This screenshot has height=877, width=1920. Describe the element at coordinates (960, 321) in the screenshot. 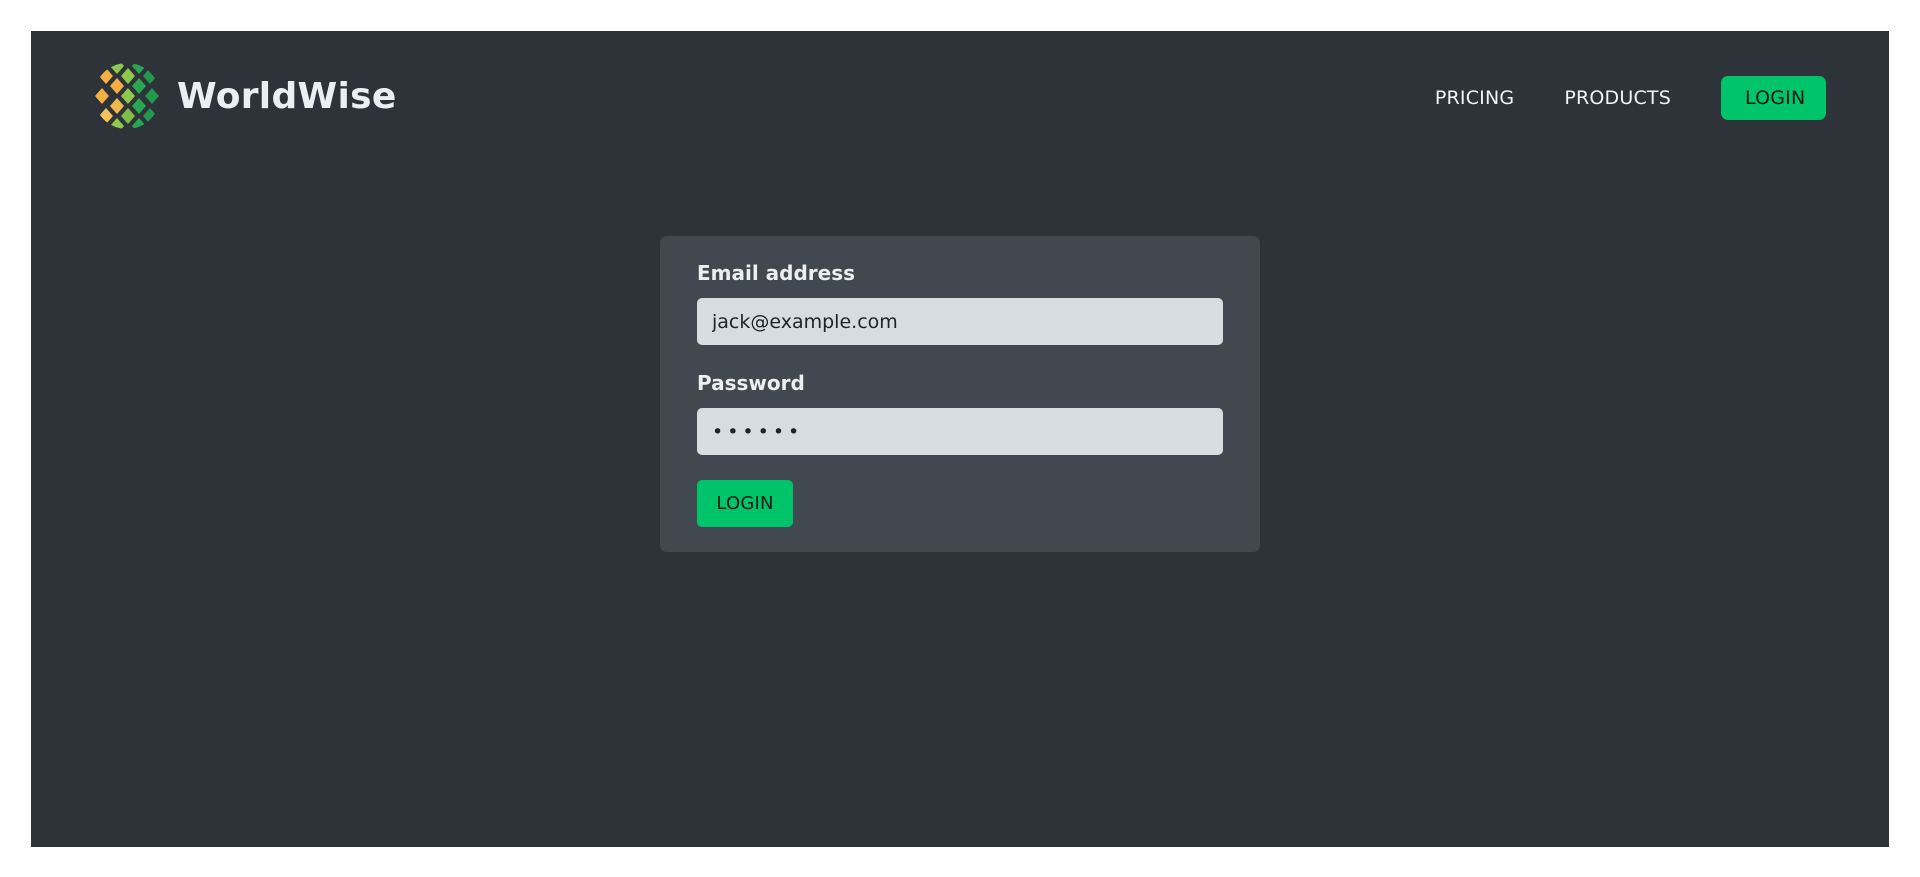

I see `email-field` at that location.